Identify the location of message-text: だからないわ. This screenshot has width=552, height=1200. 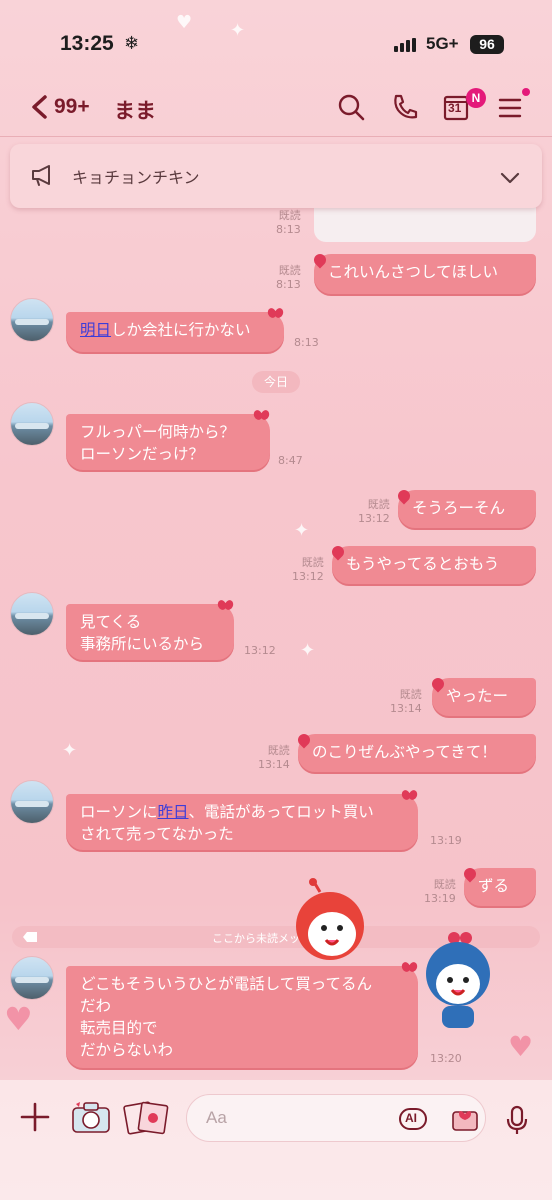
(127, 1050).